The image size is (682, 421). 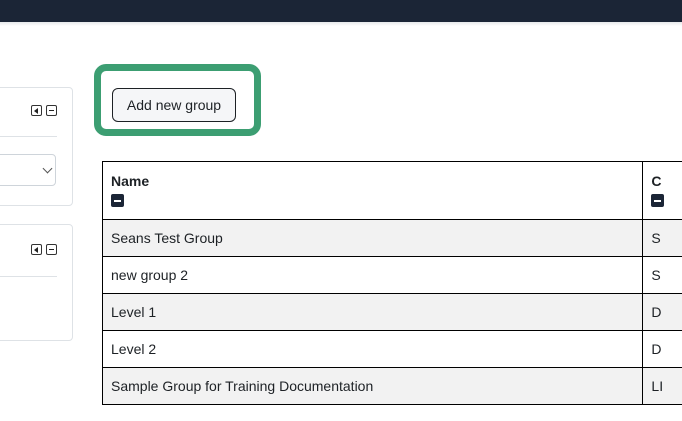 What do you see at coordinates (373, 275) in the screenshot?
I see `cell-name: new group 2` at bounding box center [373, 275].